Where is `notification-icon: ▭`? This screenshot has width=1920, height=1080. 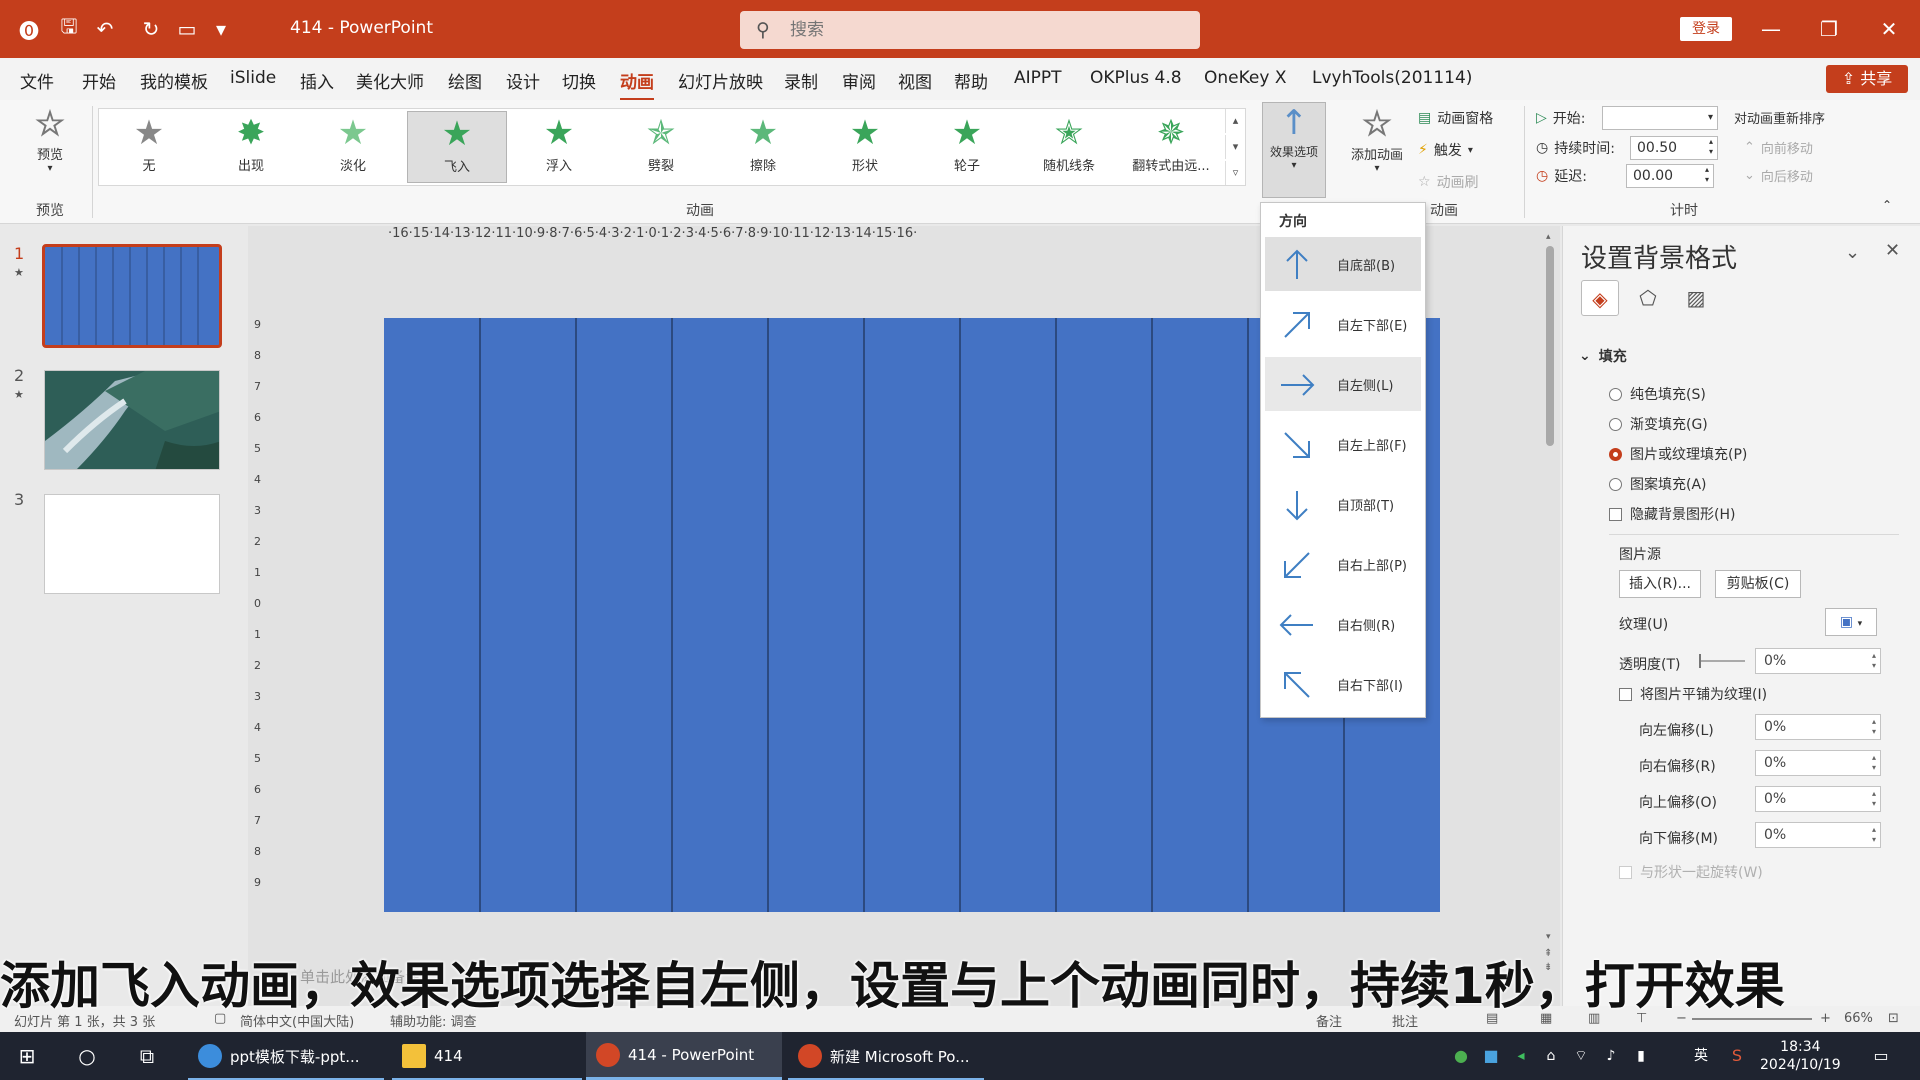
notification-icon: ▭ is located at coordinates (1881, 1056).